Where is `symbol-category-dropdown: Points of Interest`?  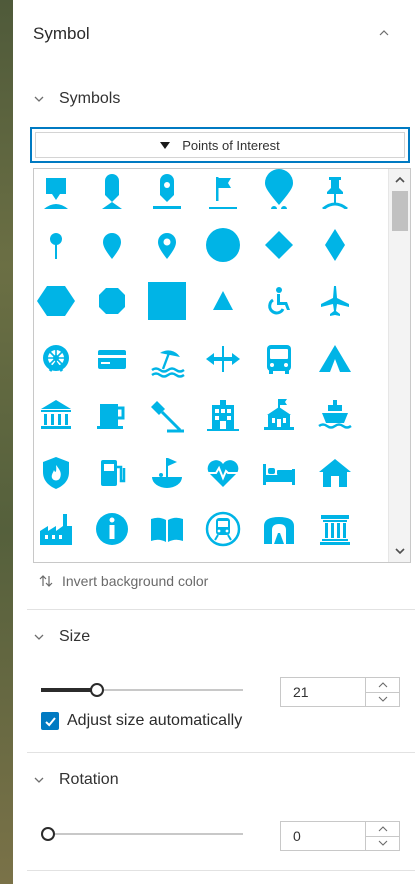
symbol-category-dropdown: Points of Interest is located at coordinates (220, 145).